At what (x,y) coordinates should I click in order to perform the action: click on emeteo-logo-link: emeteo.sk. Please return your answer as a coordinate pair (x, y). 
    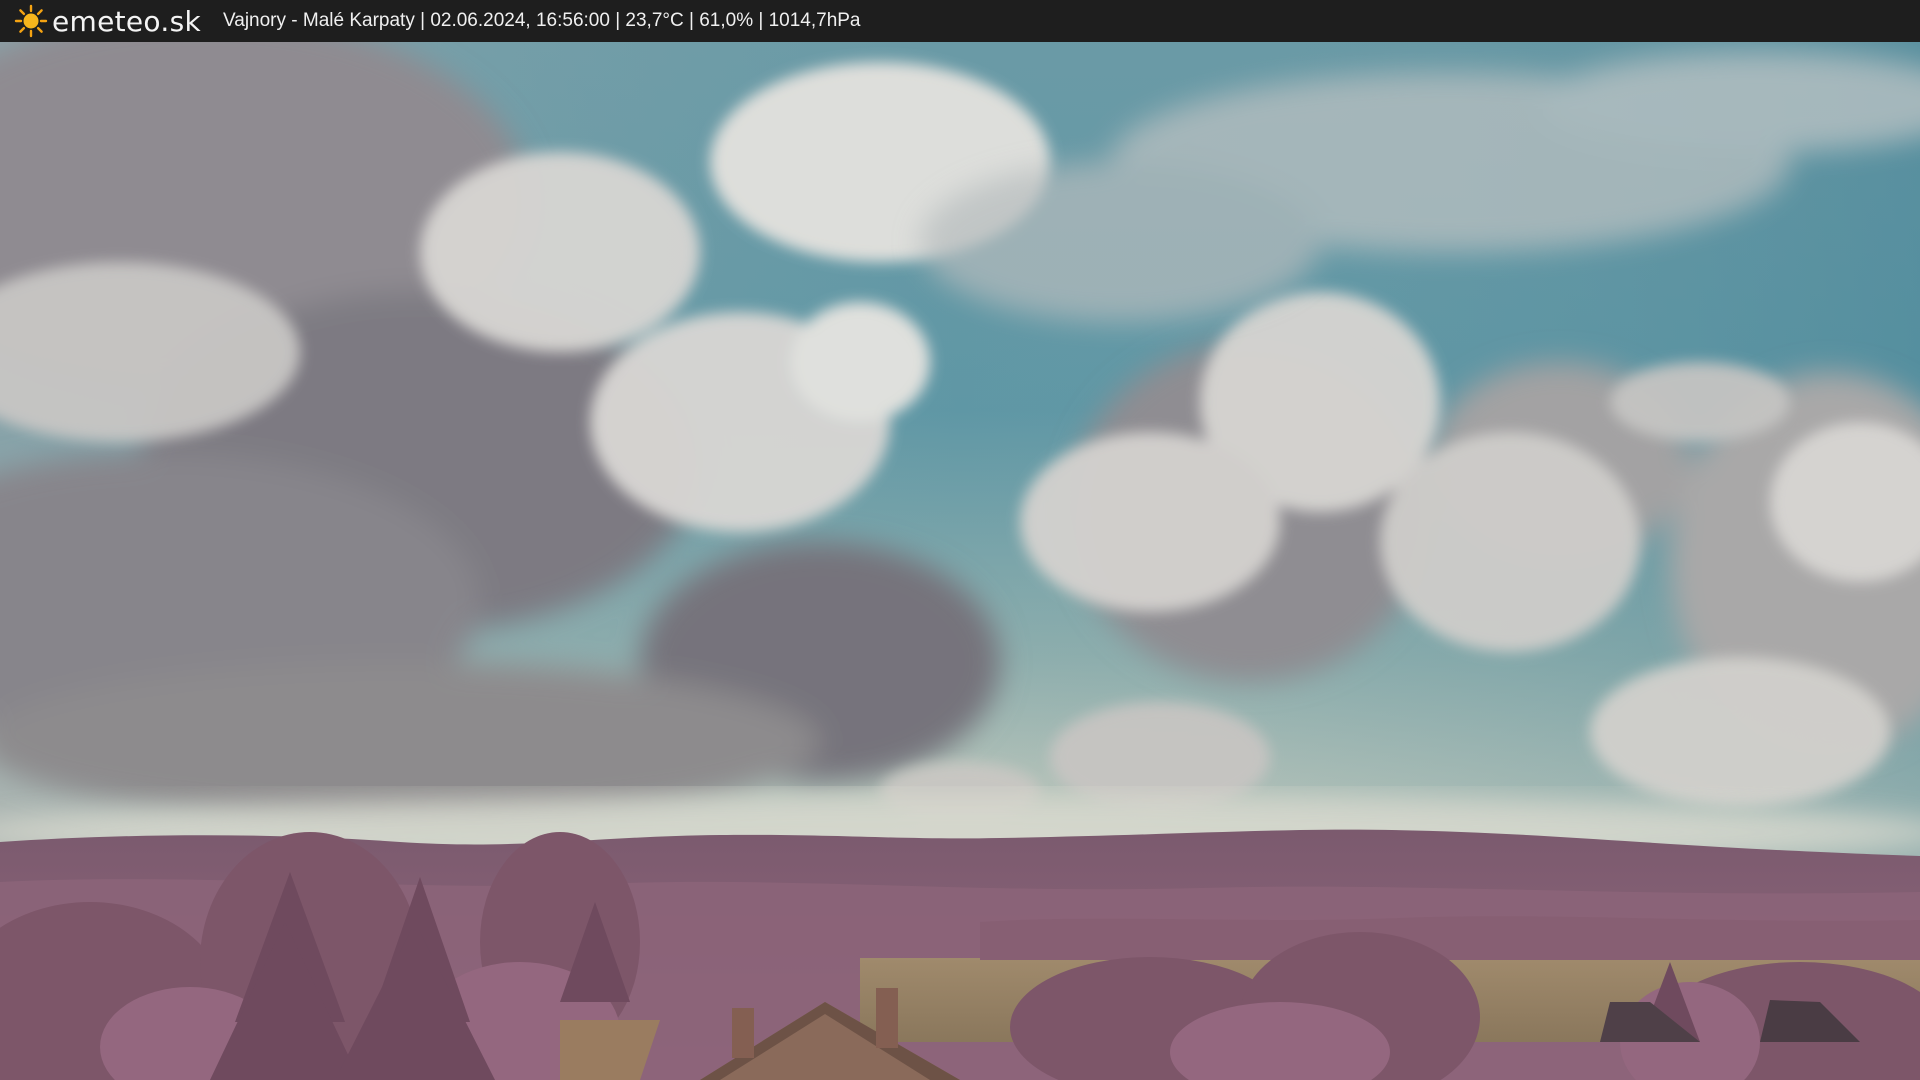
    Looking at the image, I should click on (107, 21).